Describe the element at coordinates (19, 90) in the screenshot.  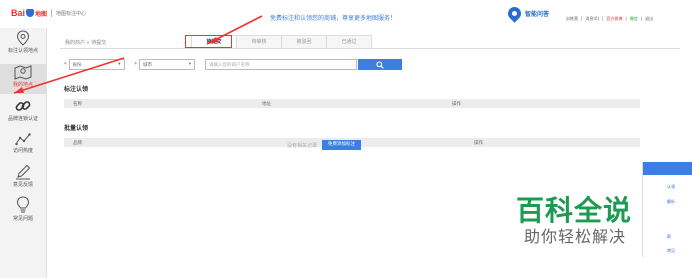
I see `arrow-head-icon` at that location.